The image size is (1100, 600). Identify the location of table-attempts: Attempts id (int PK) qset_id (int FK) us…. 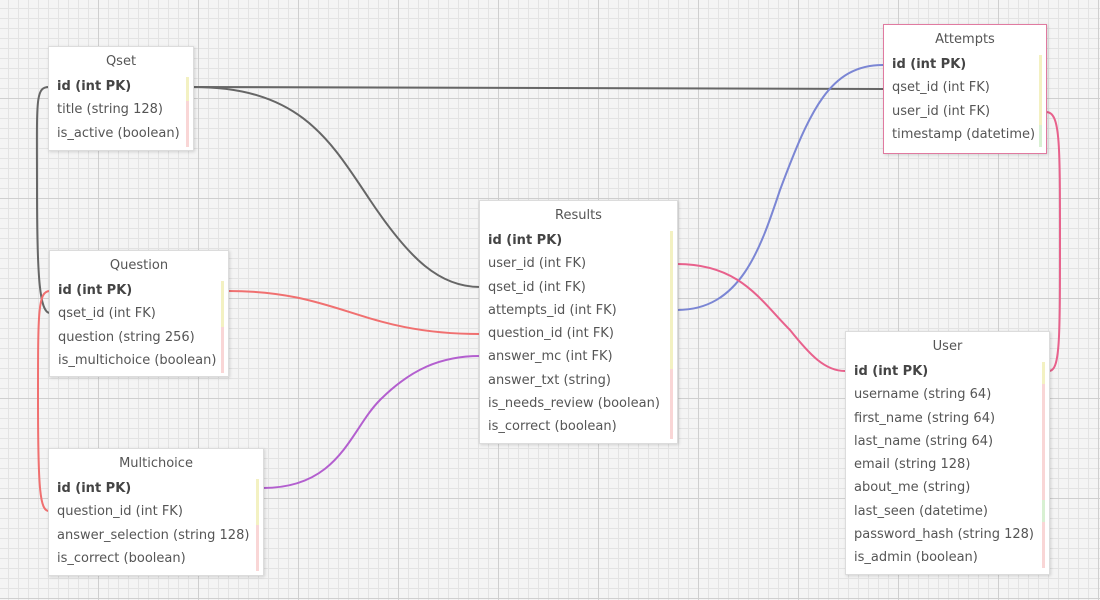
(965, 89).